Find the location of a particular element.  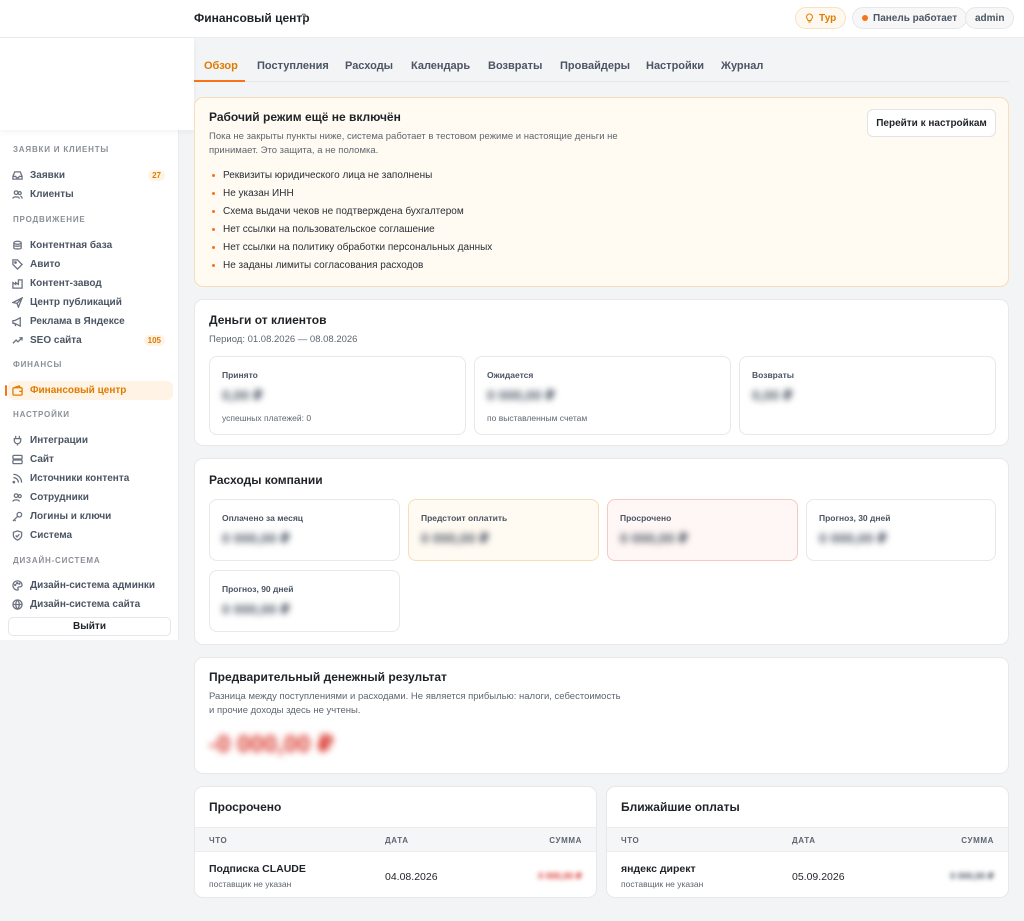

row-date: 04.08.2026 is located at coordinates (411, 877).